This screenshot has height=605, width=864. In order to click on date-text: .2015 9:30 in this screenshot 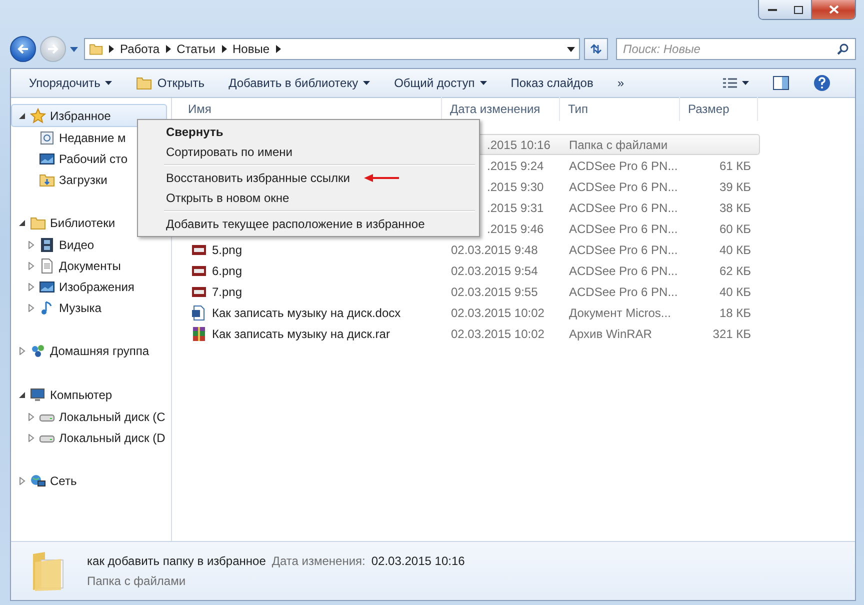, I will do `click(515, 187)`.